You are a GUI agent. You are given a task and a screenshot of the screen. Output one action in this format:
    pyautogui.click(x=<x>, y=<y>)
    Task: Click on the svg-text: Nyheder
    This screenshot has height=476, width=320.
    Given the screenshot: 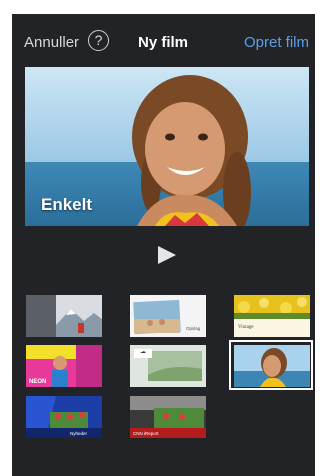 What is the action you would take?
    pyautogui.click(x=79, y=433)
    